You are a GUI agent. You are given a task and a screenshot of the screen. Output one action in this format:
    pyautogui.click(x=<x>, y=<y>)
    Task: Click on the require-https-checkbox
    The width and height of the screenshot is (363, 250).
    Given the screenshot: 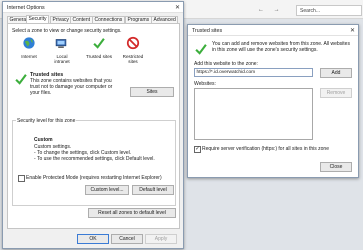 What is the action you would take?
    pyautogui.click(x=197, y=149)
    